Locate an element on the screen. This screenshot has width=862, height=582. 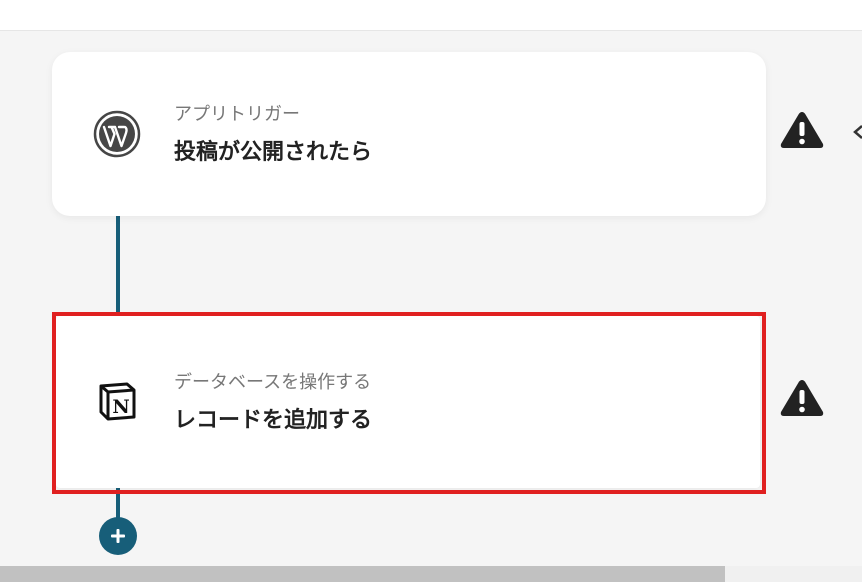
wordpress-icon is located at coordinates (117, 134).